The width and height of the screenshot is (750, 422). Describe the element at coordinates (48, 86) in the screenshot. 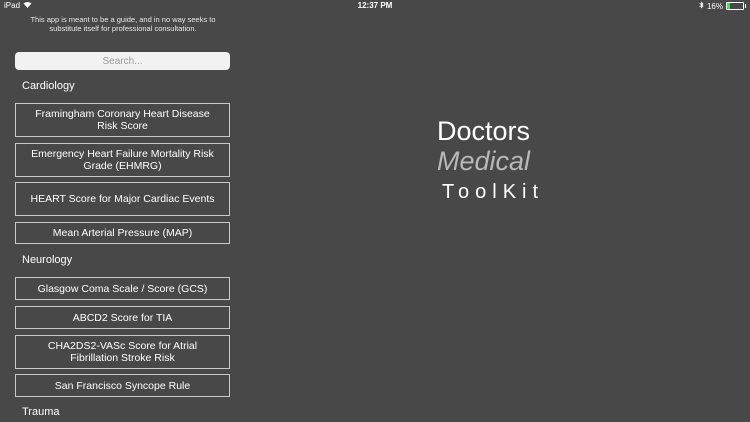

I see `section-header-cardiology: Cardiology` at that location.